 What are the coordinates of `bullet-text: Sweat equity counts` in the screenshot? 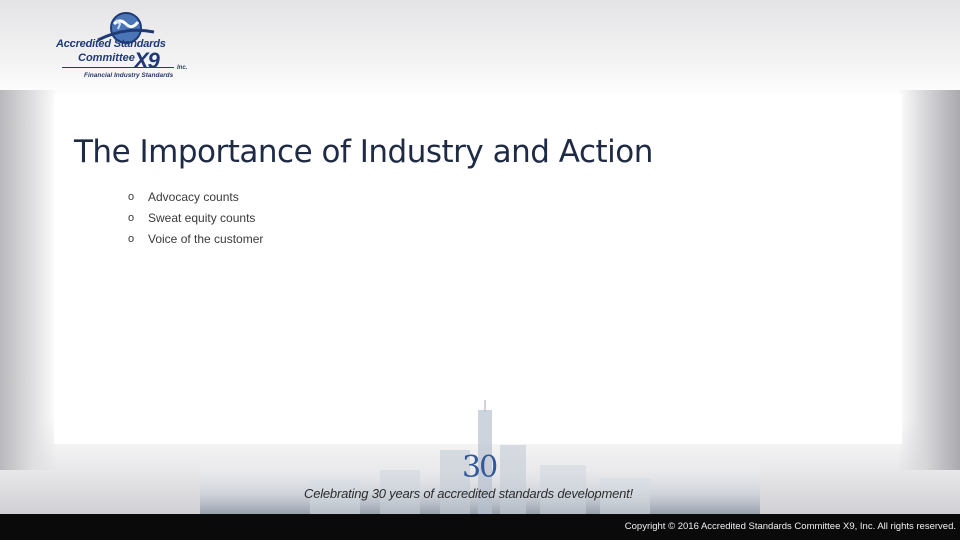 It's located at (202, 217).